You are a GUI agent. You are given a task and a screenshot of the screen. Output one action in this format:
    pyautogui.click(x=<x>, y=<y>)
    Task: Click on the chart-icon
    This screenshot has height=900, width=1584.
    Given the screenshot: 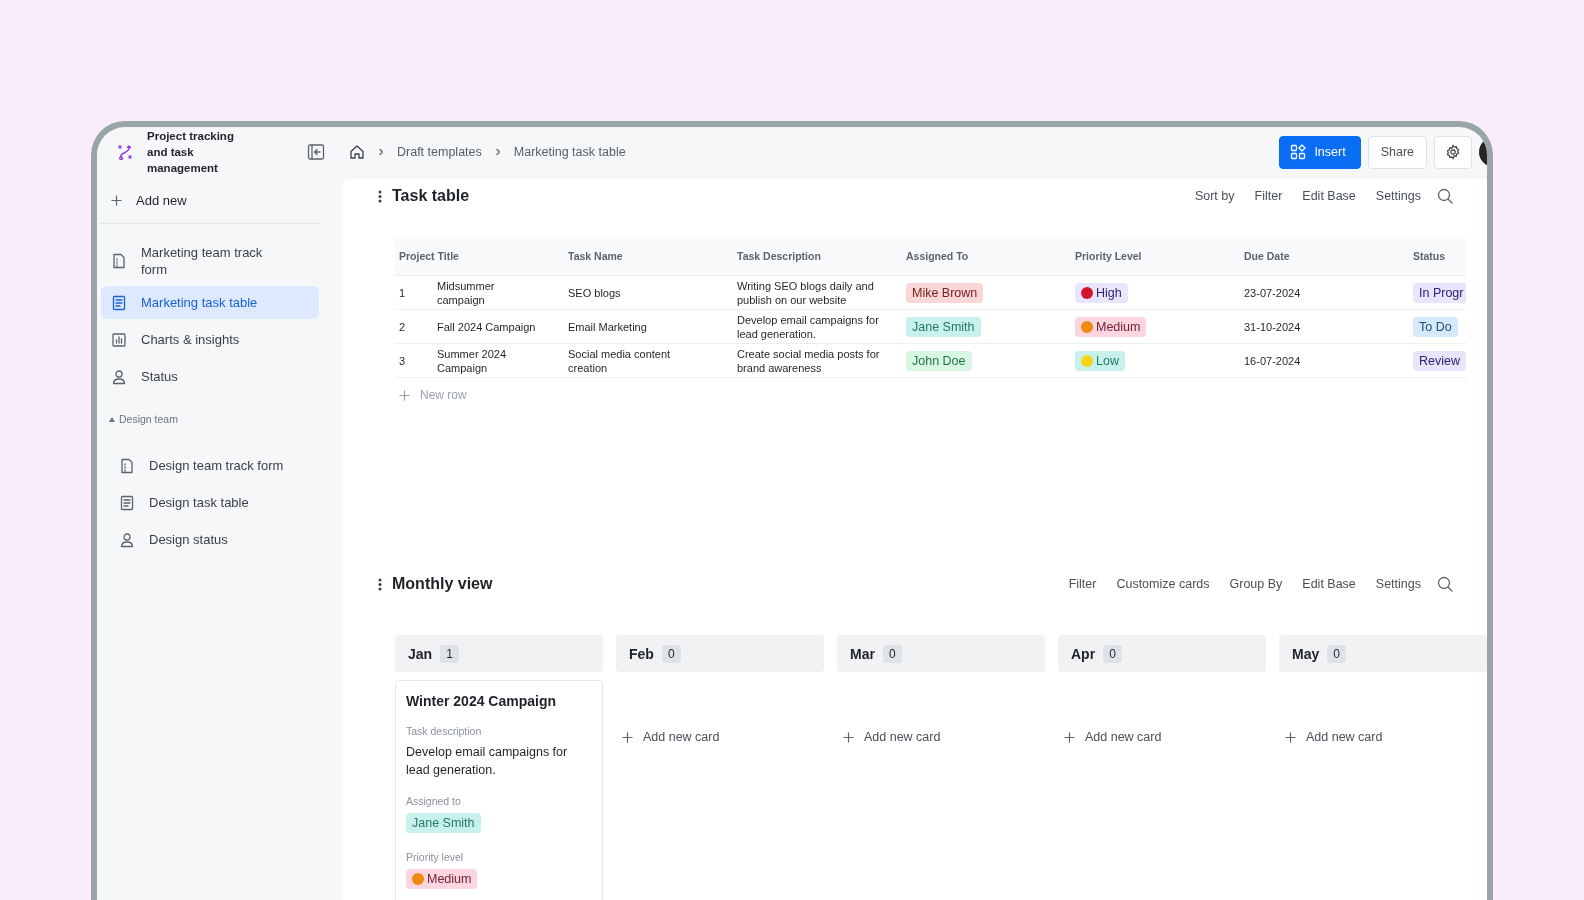 What is the action you would take?
    pyautogui.click(x=119, y=339)
    